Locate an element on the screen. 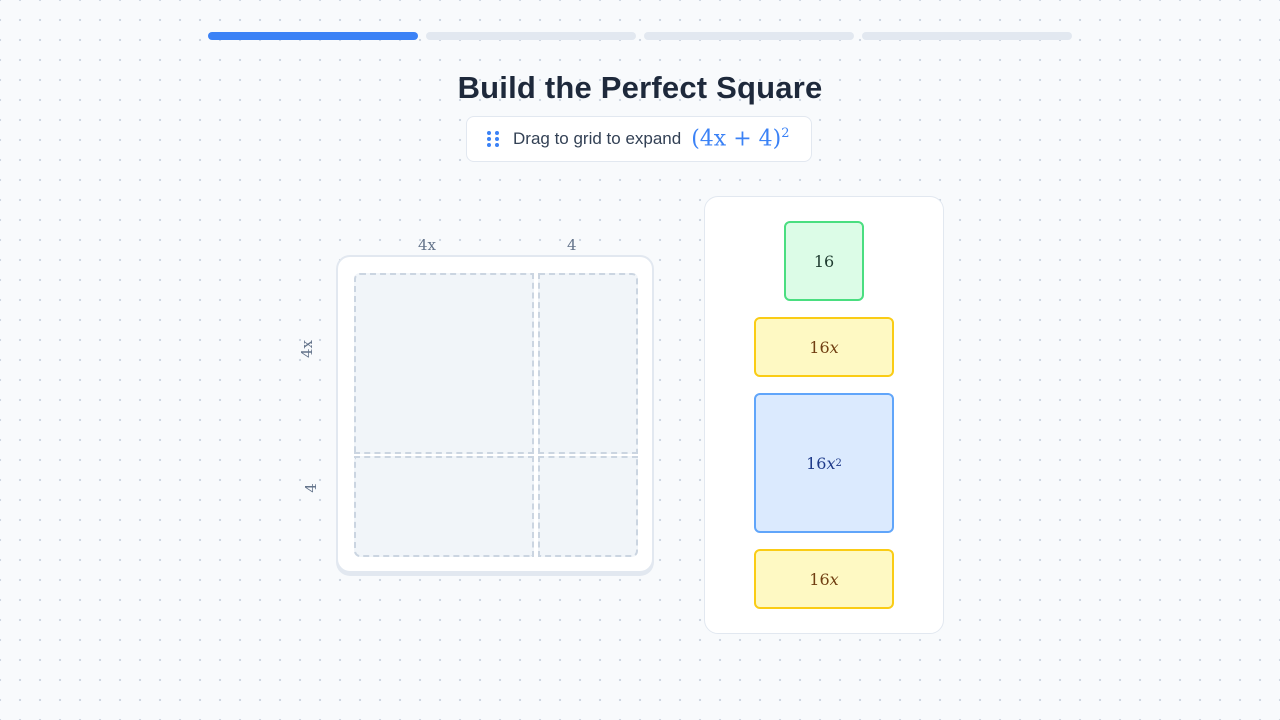 Image resolution: width=1280 pixels, height=720 pixels. drop-zone-4x-by-4x is located at coordinates (444, 363).